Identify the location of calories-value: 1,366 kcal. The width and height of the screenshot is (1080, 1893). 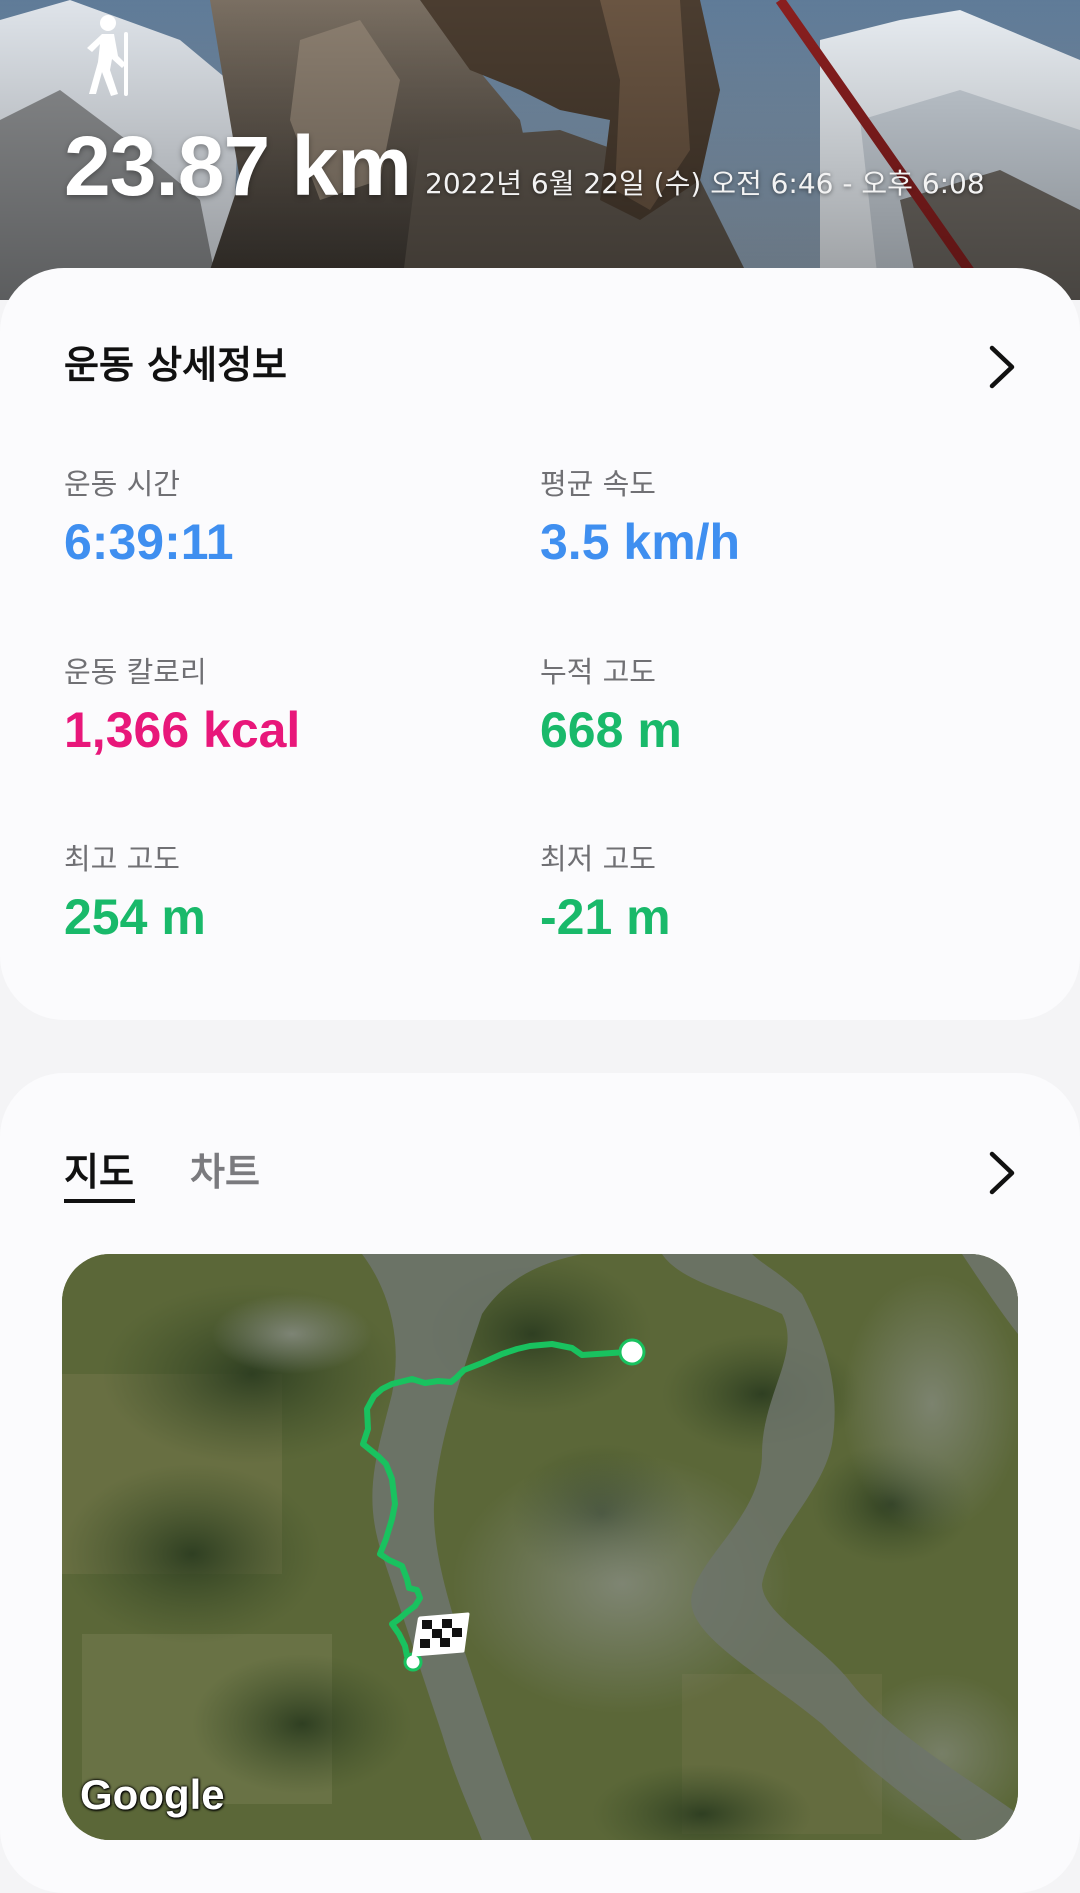
(182, 730).